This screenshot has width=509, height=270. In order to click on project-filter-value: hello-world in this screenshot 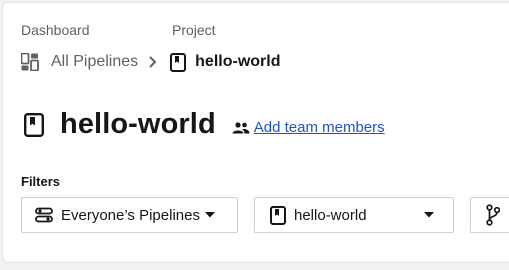, I will do `click(330, 215)`.